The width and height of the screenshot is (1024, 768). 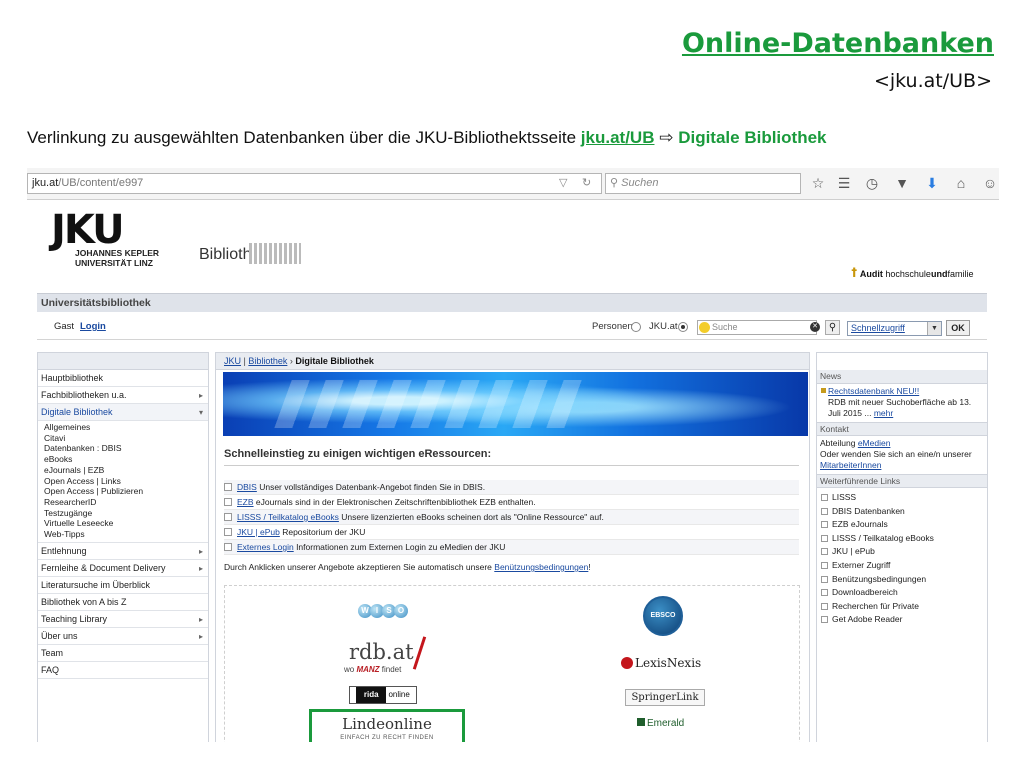 I want to click on lindeonline-logo: Lindeonline EINFACH ZU RECHT FINDEN, so click(x=387, y=725).